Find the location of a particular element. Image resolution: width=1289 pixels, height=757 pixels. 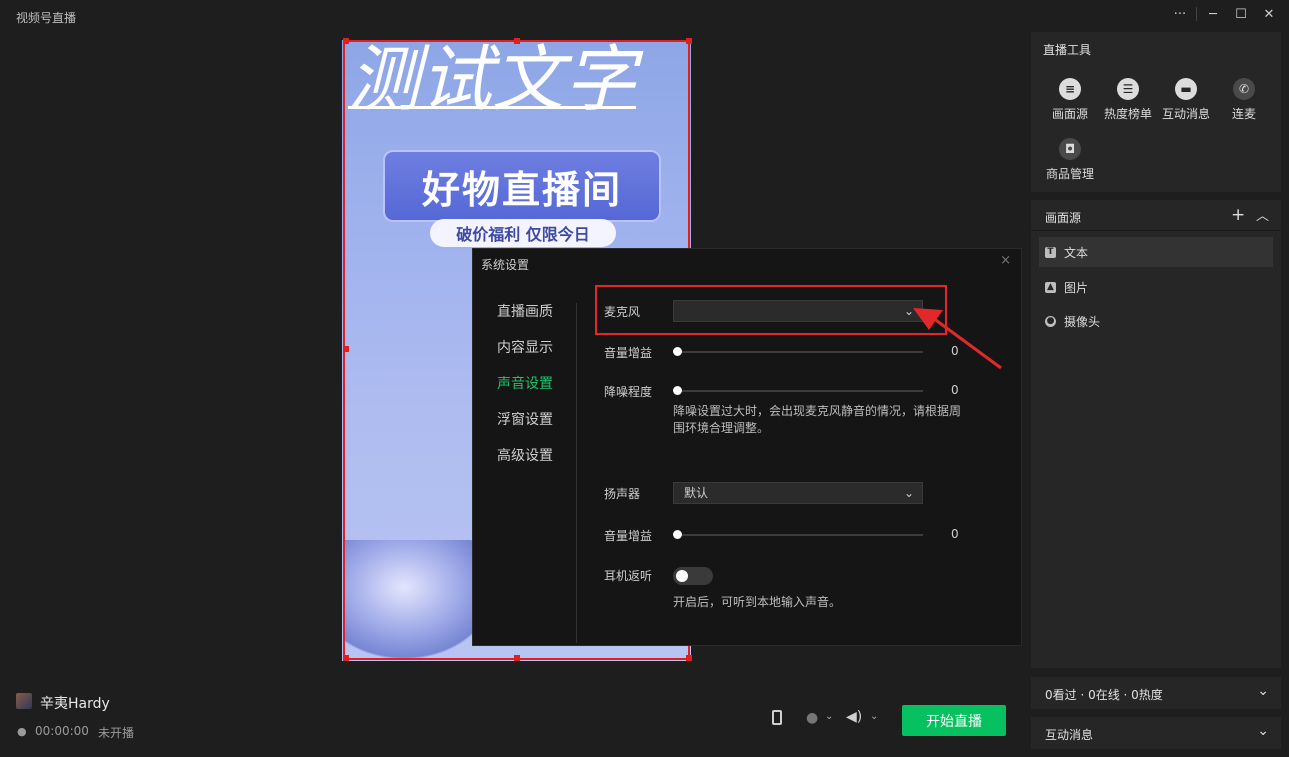

sub-banner: 破价福利 仅限今日 is located at coordinates (523, 233).